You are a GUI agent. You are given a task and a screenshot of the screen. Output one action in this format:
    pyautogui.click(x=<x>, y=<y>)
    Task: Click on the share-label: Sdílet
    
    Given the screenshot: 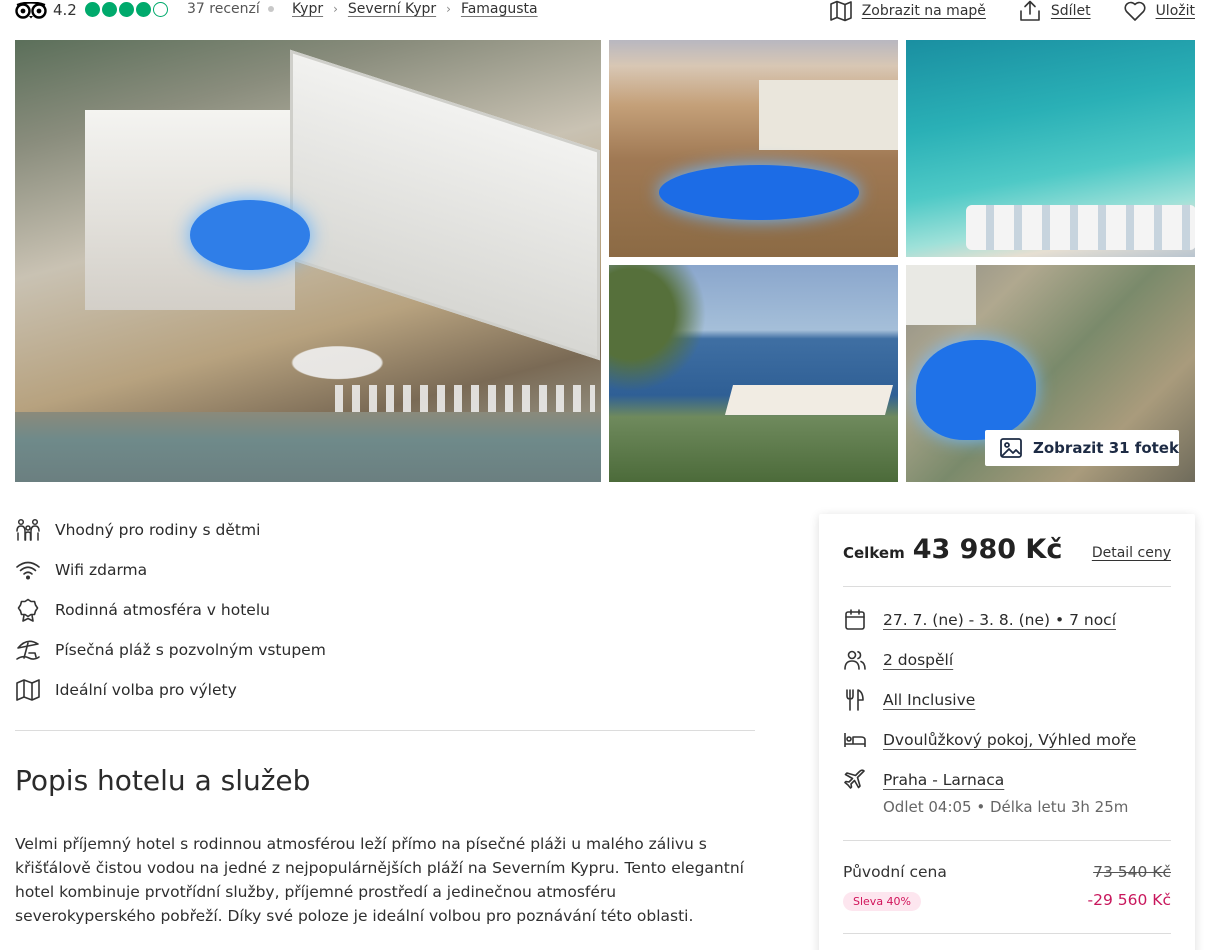 What is the action you would take?
    pyautogui.click(x=1070, y=11)
    